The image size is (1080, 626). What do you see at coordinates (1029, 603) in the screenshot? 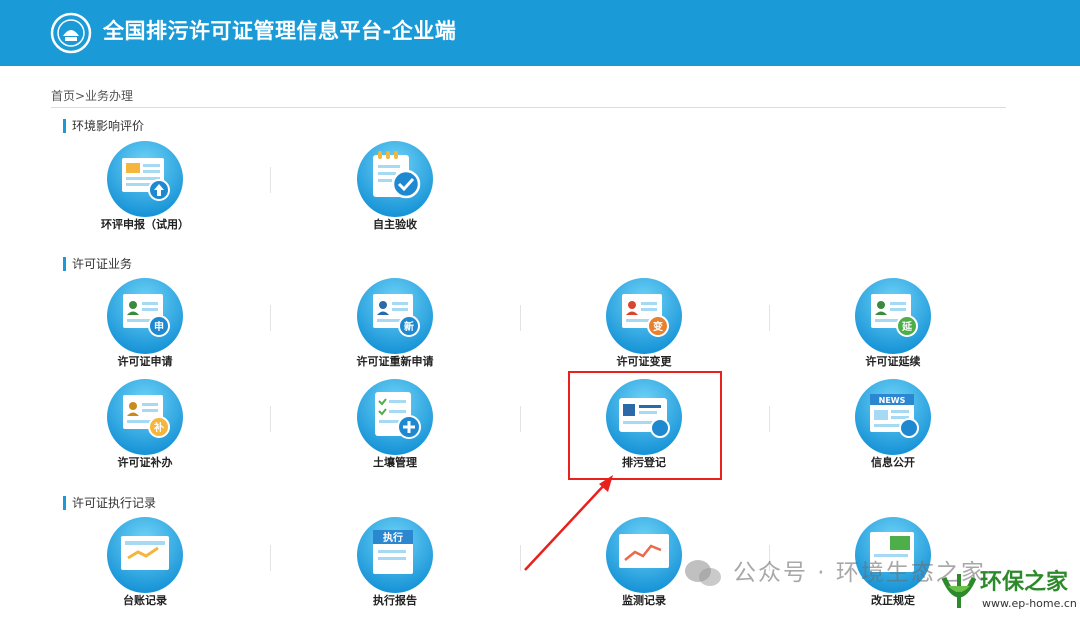
I see `brand-url: www.ep-home.cn` at bounding box center [1029, 603].